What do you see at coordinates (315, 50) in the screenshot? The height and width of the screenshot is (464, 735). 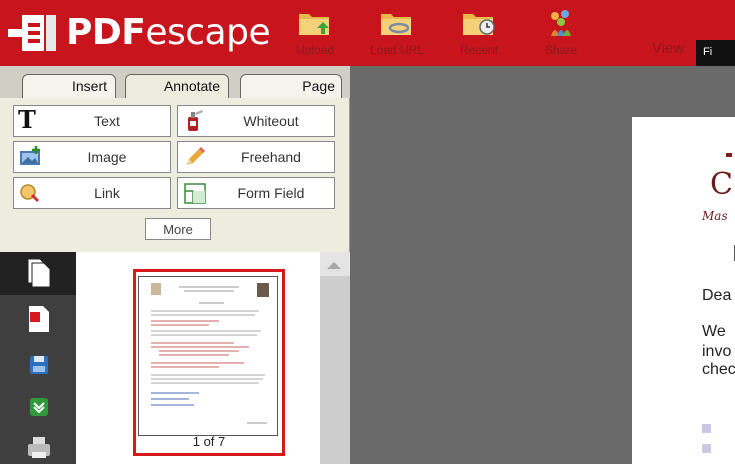 I see `upload-label: Upload` at bounding box center [315, 50].